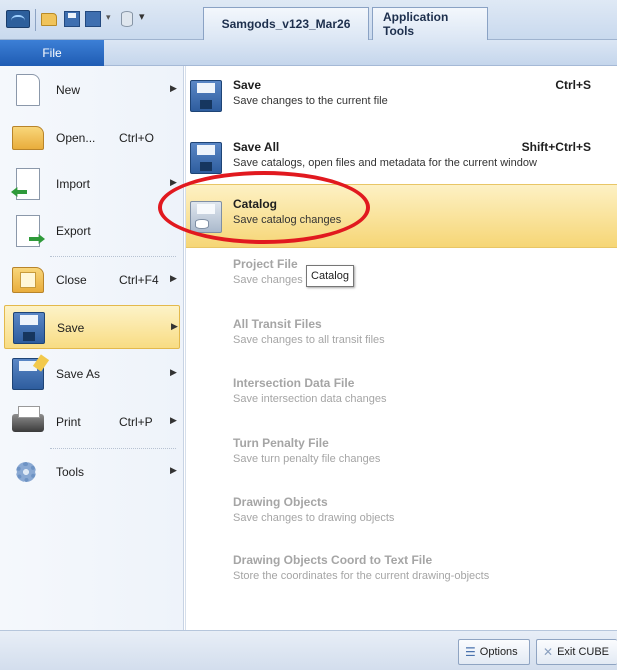  Describe the element at coordinates (470, 652) in the screenshot. I see `options-list-icon: ☰` at that location.